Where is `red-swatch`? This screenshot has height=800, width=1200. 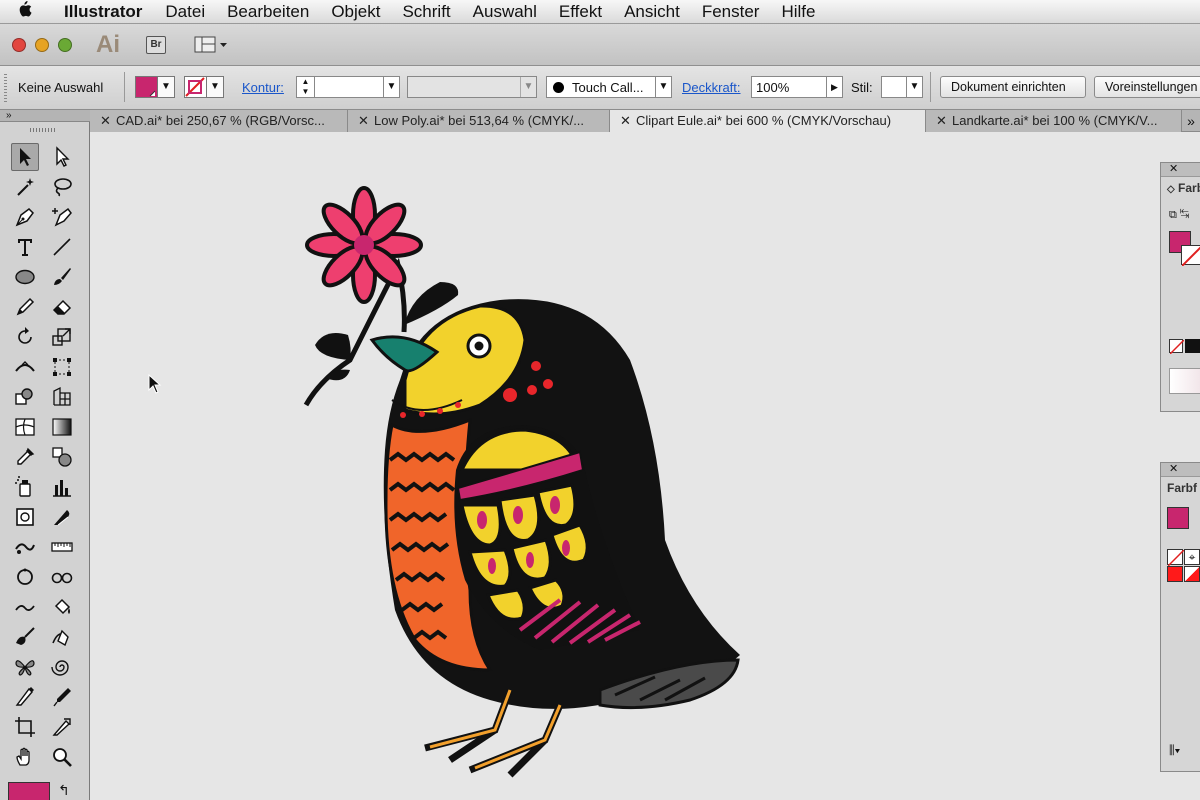 red-swatch is located at coordinates (1175, 574).